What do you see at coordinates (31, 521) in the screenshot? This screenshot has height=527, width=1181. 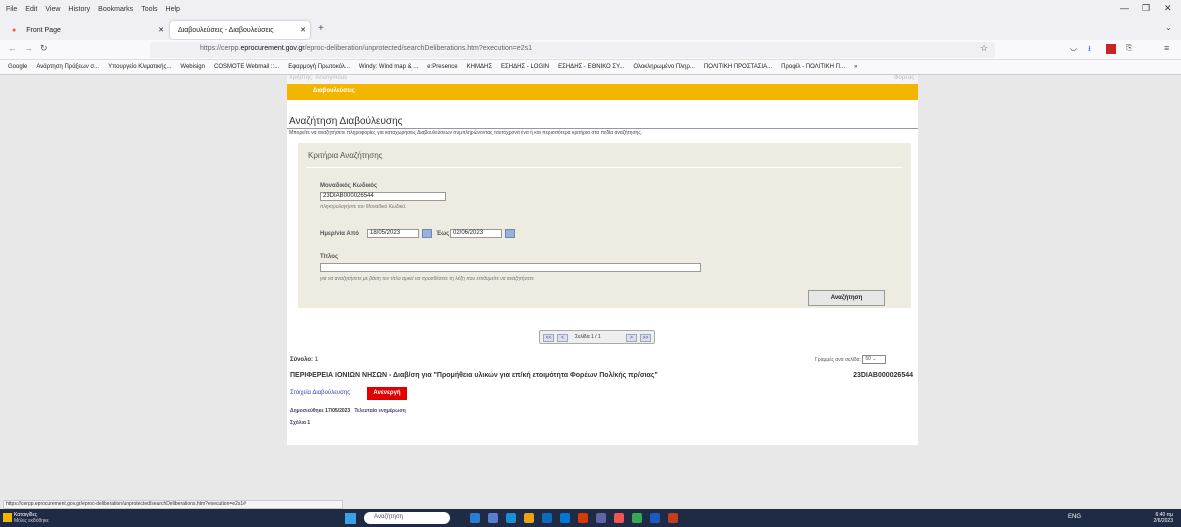 I see `weather-subtitle: Μόλις εκδόθηκε` at bounding box center [31, 521].